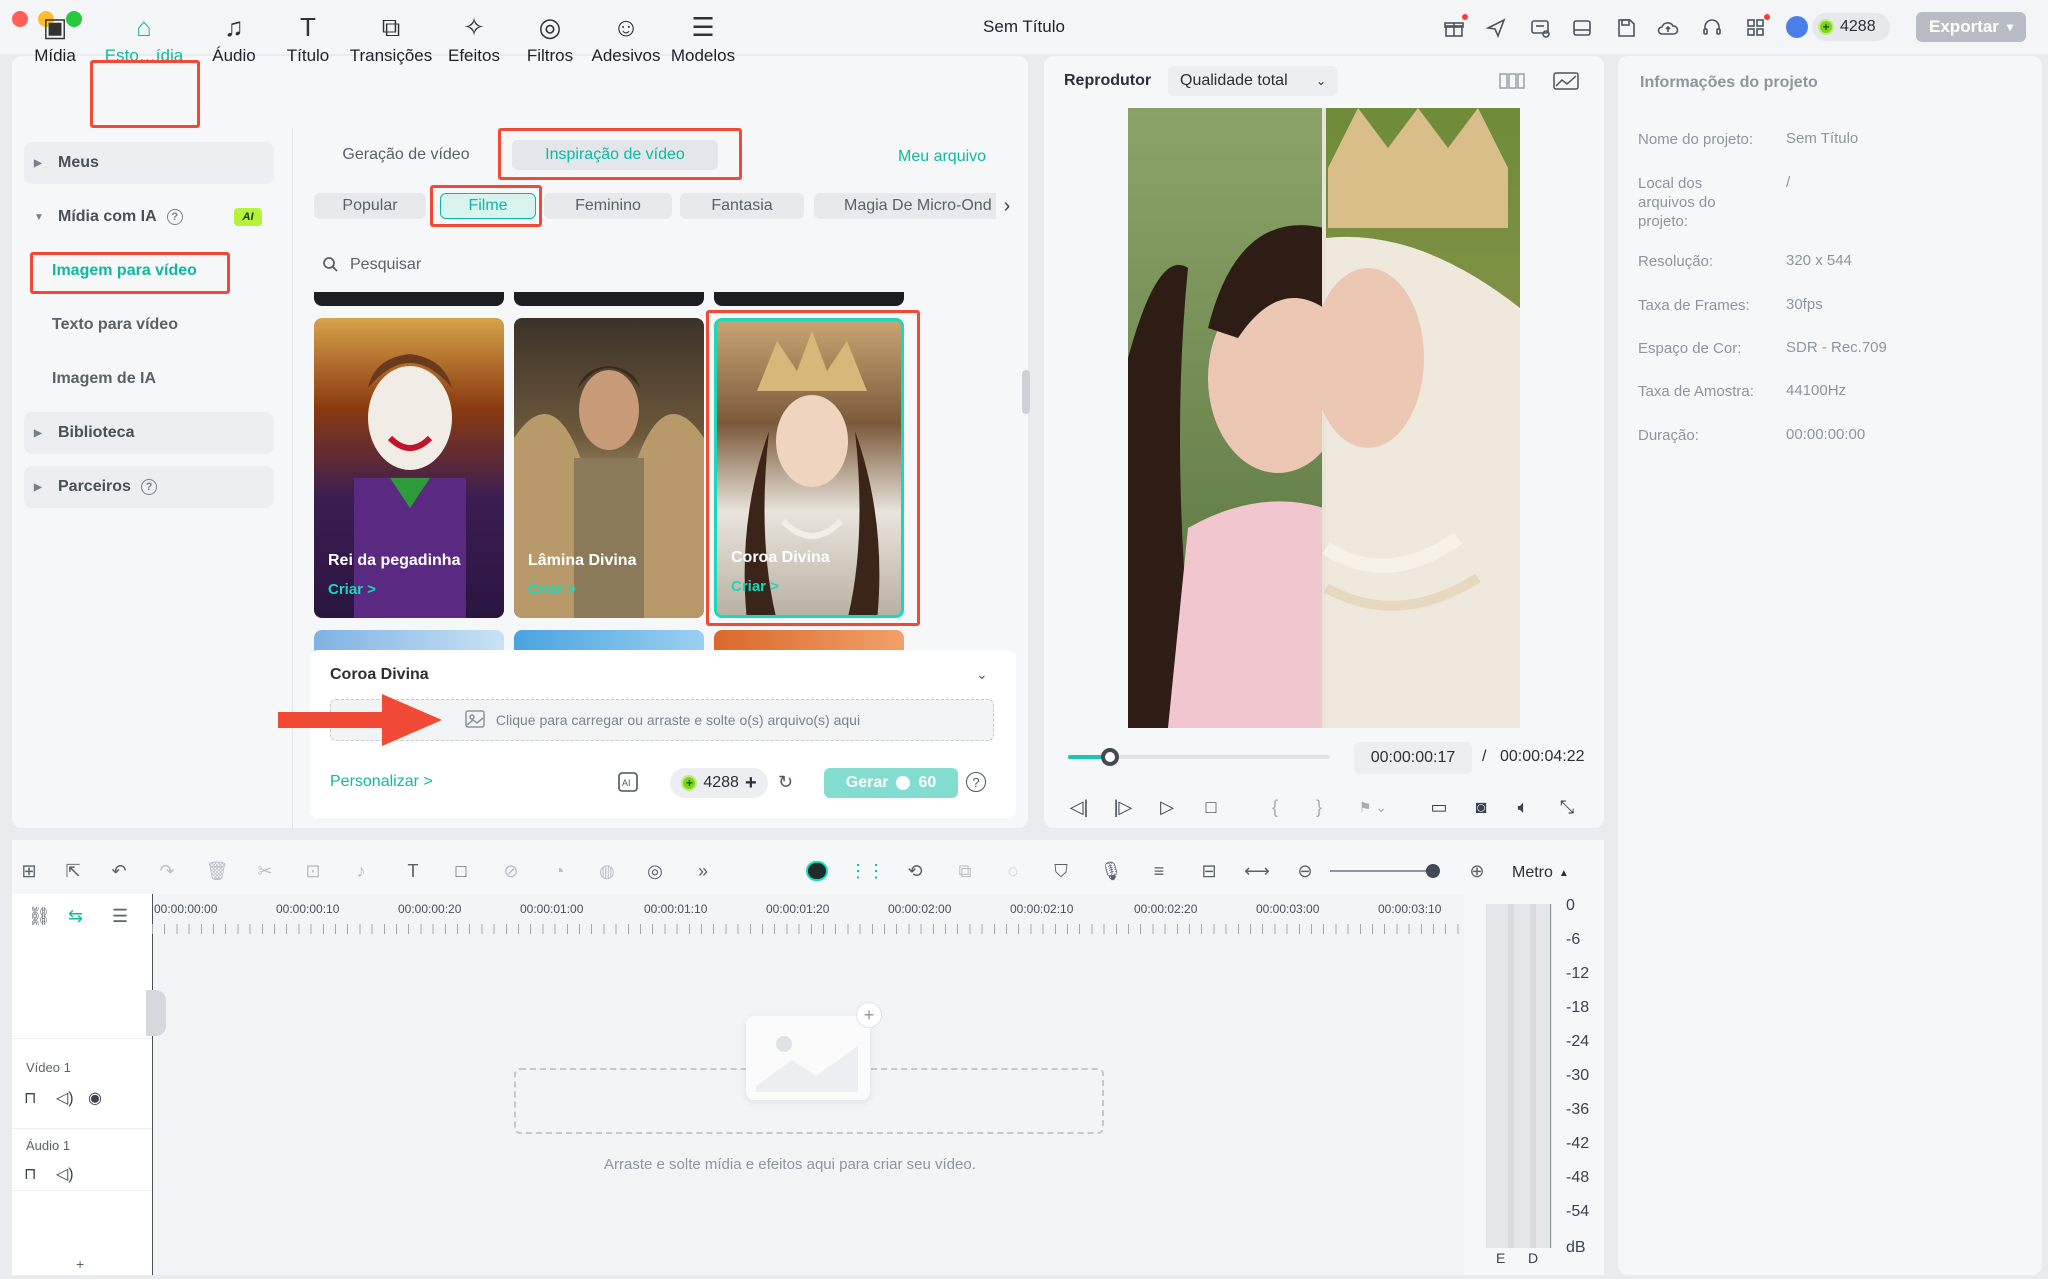  Describe the element at coordinates (909, 206) in the screenshot. I see `chip-micro-wave-magic: Magia De Micro-Ond` at that location.